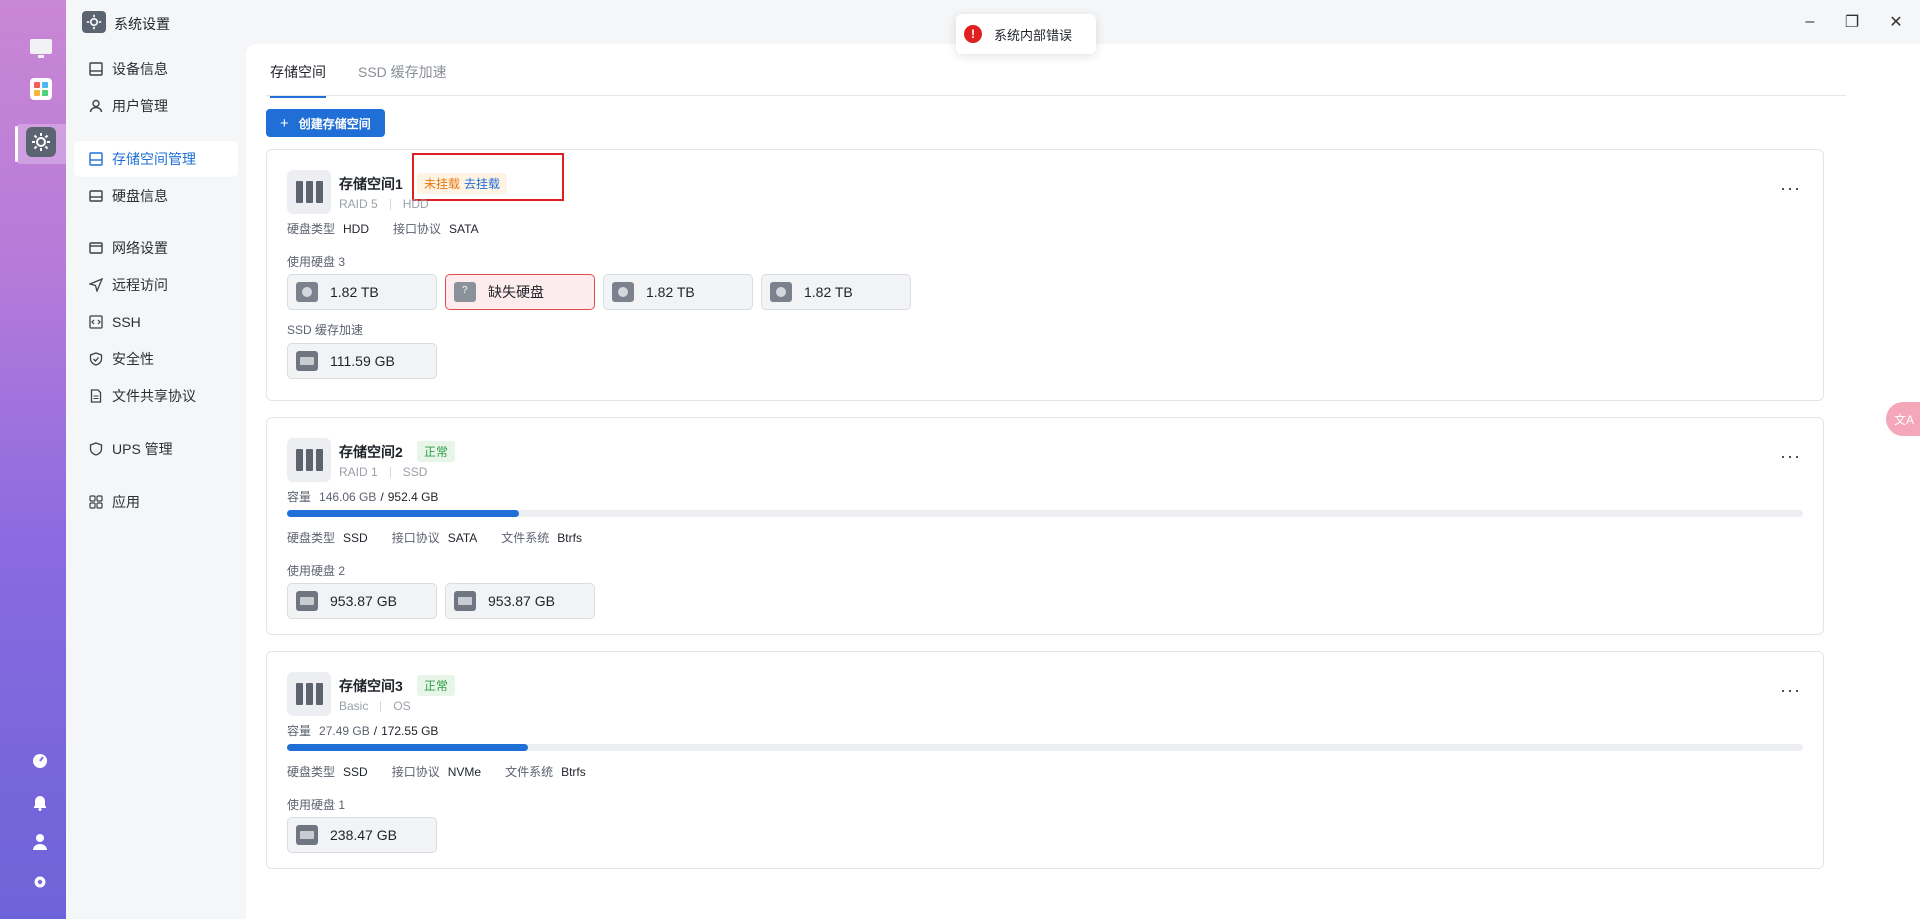  Describe the element at coordinates (488, 177) in the screenshot. I see `highlight-box` at that location.